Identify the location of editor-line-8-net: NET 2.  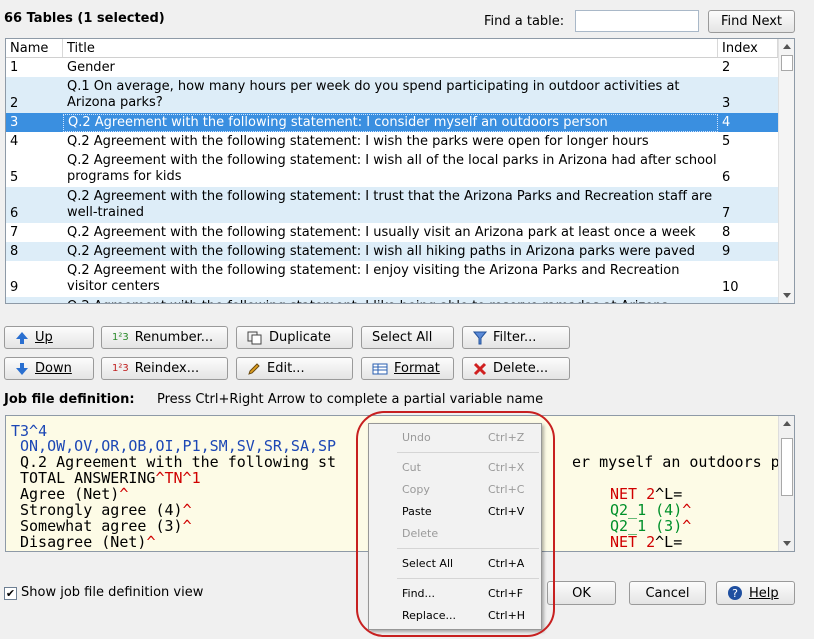
(633, 542).